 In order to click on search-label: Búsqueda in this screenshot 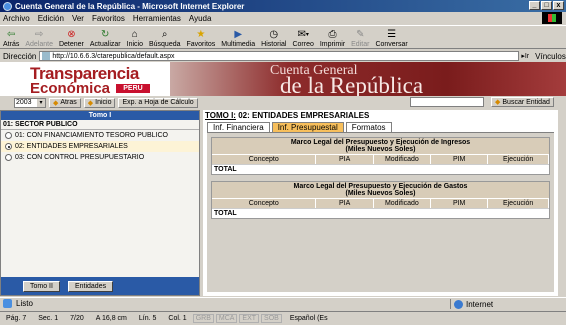, I will do `click(164, 44)`.